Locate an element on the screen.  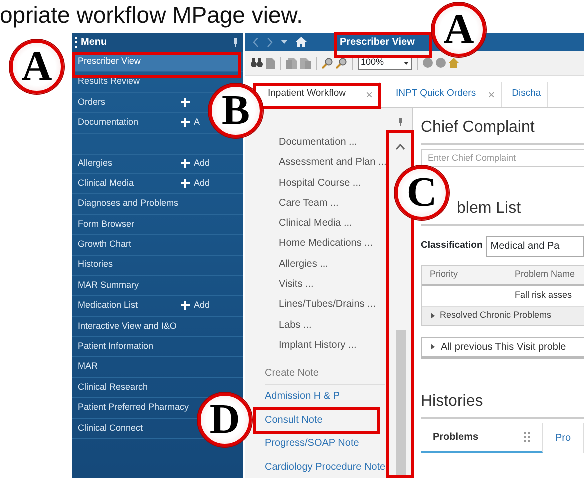
note-link: Cardiology Procedure Note is located at coordinates (325, 467).